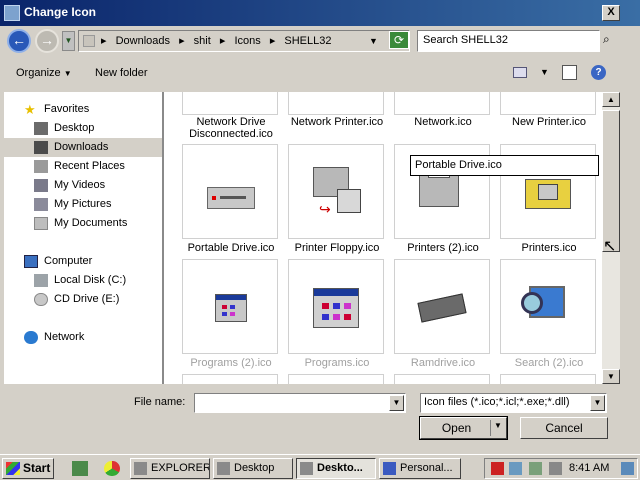  I want to click on help-icon: ?, so click(598, 72).